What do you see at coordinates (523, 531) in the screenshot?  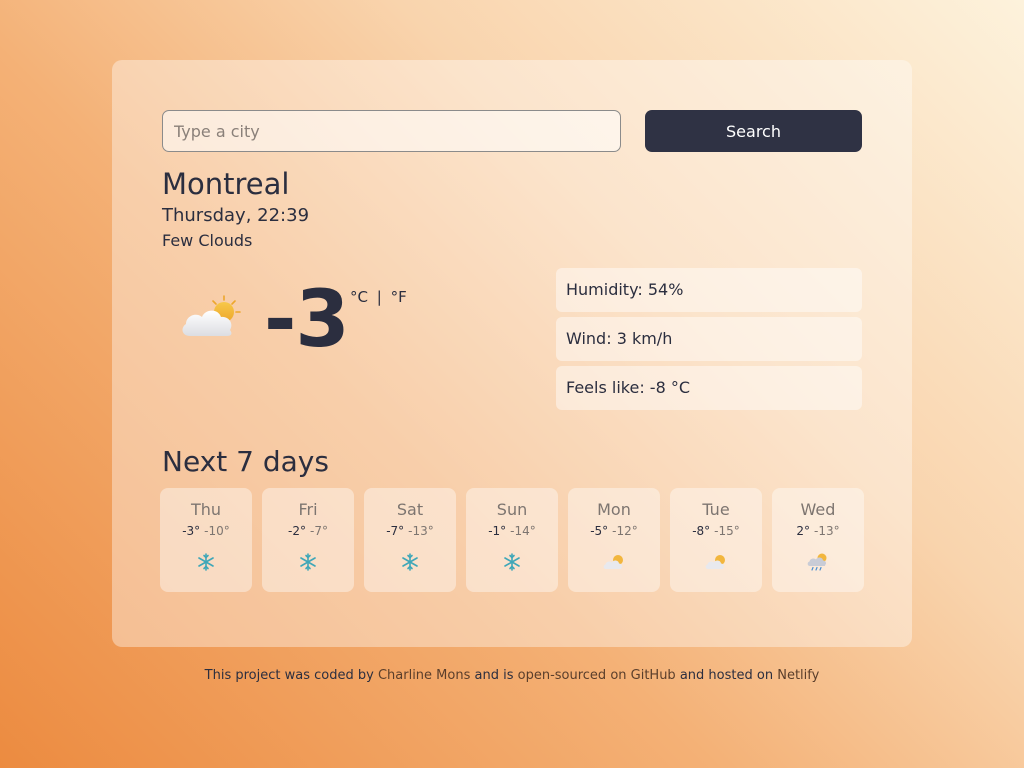 I see `forecast-min-temp: -14°` at bounding box center [523, 531].